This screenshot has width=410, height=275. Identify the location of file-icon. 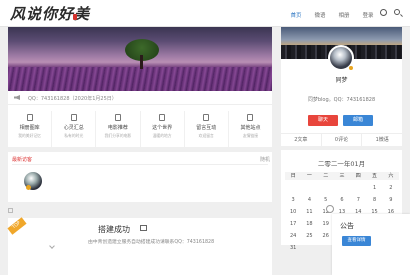
(250, 117).